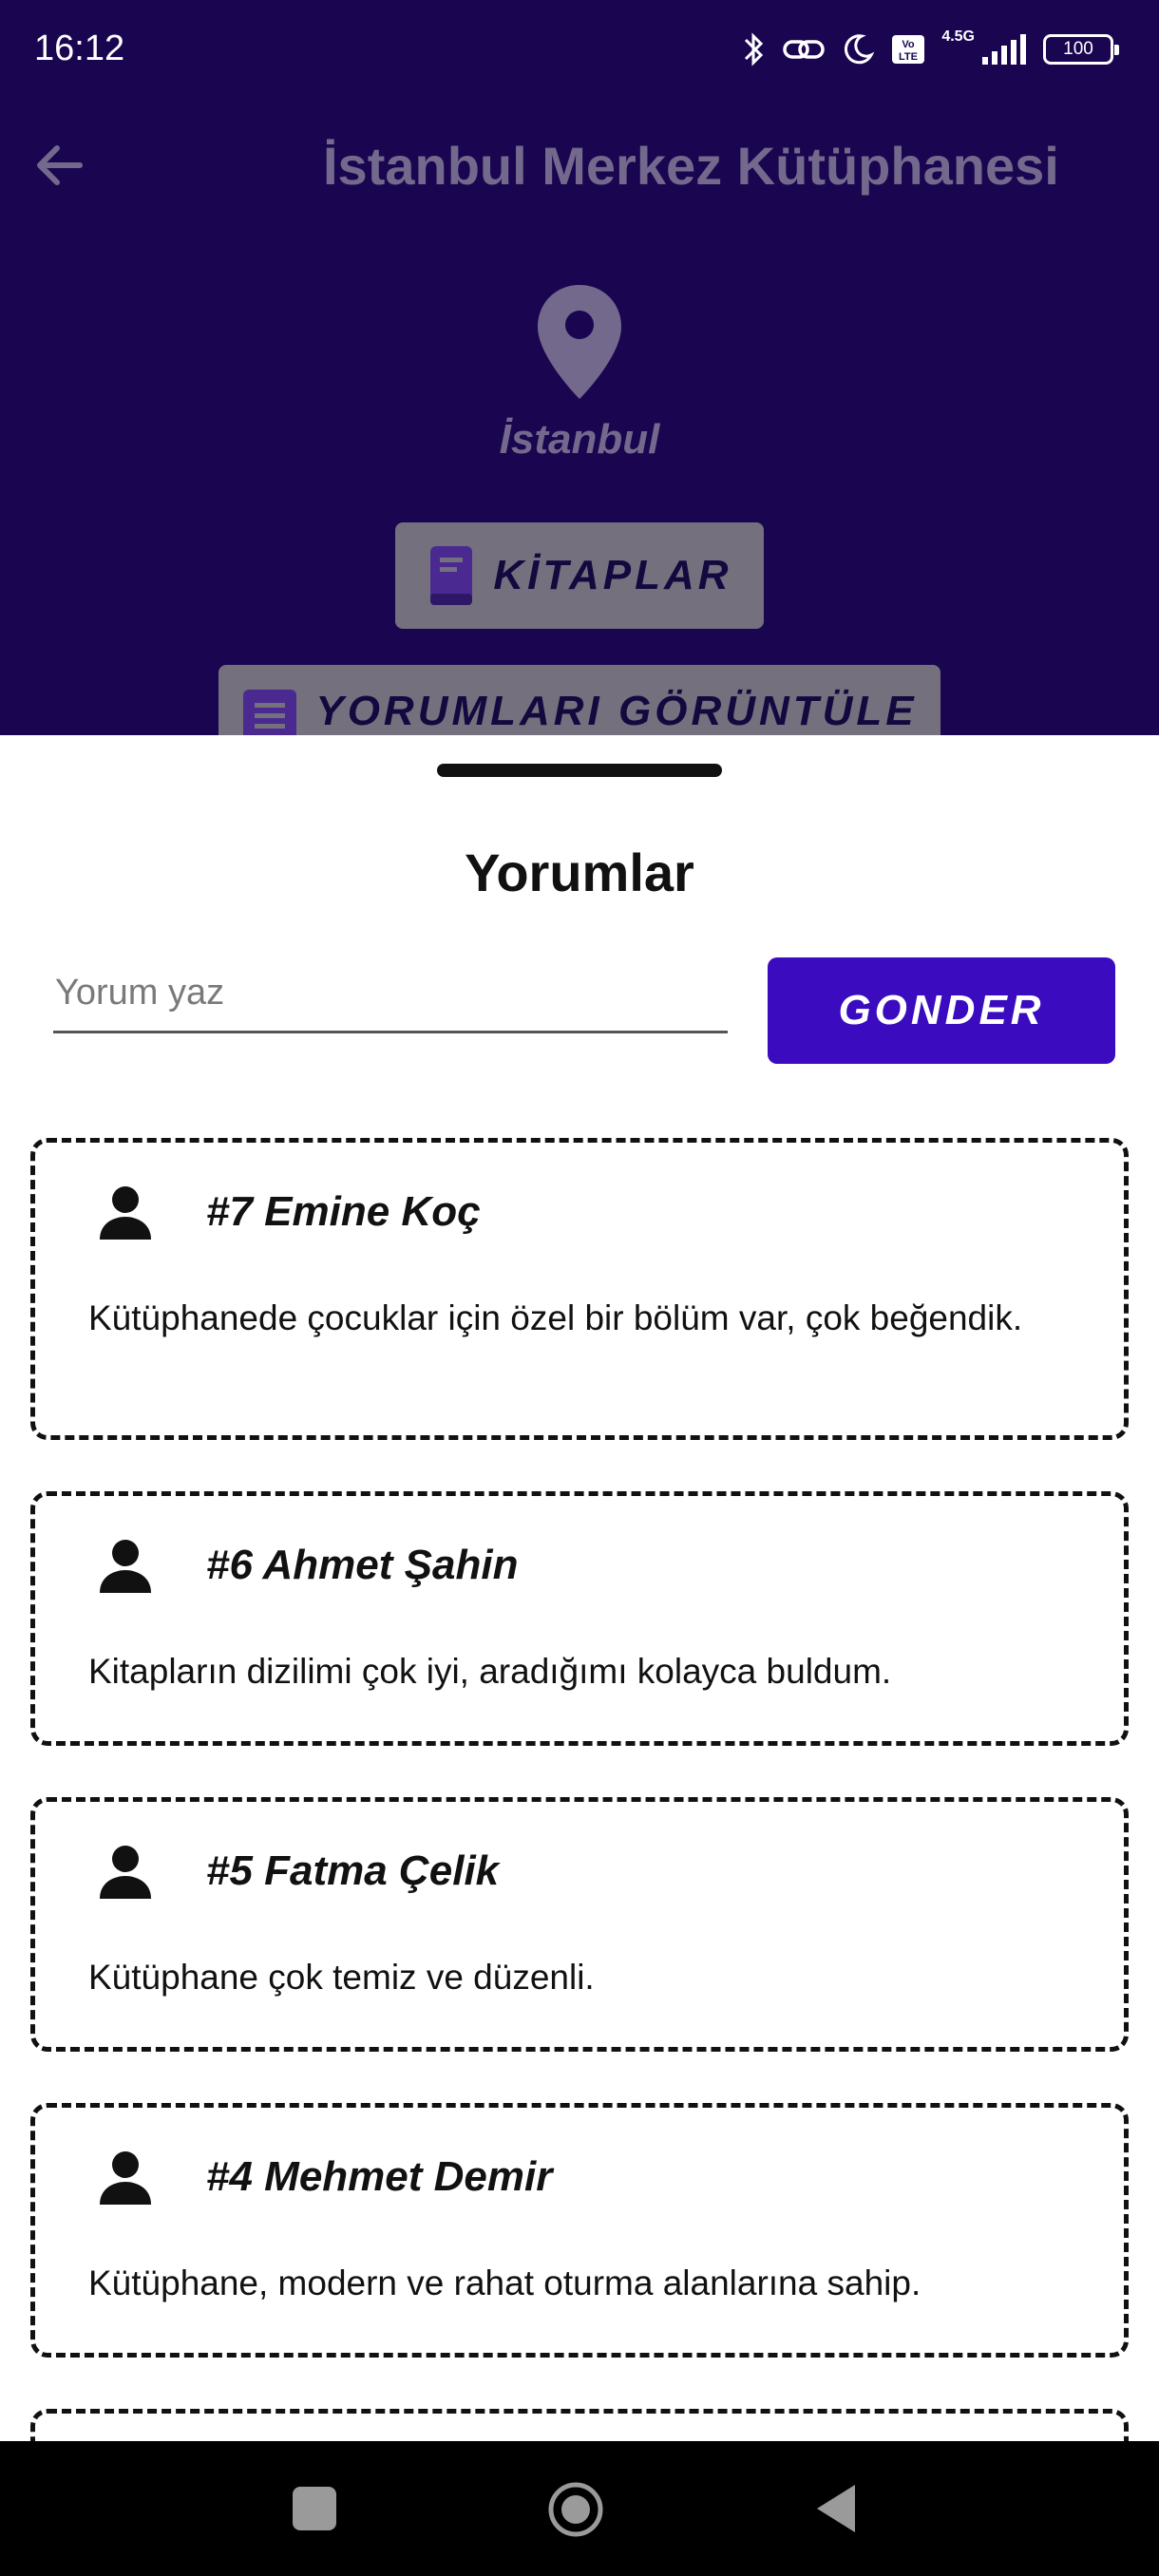  Describe the element at coordinates (579, 439) in the screenshot. I see `city-label: İstanbul` at that location.